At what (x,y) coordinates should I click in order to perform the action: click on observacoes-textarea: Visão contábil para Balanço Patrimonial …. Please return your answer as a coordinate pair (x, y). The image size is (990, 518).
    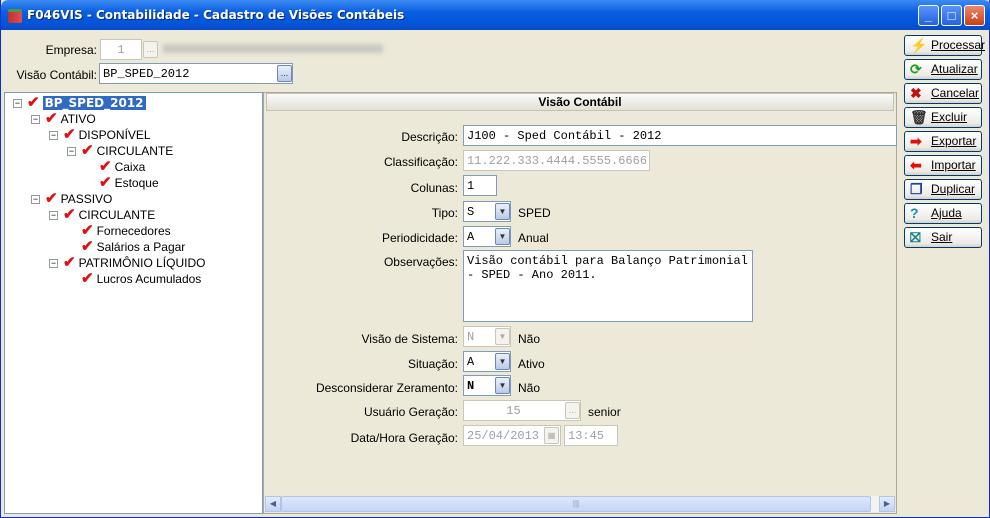
    Looking at the image, I should click on (608, 286).